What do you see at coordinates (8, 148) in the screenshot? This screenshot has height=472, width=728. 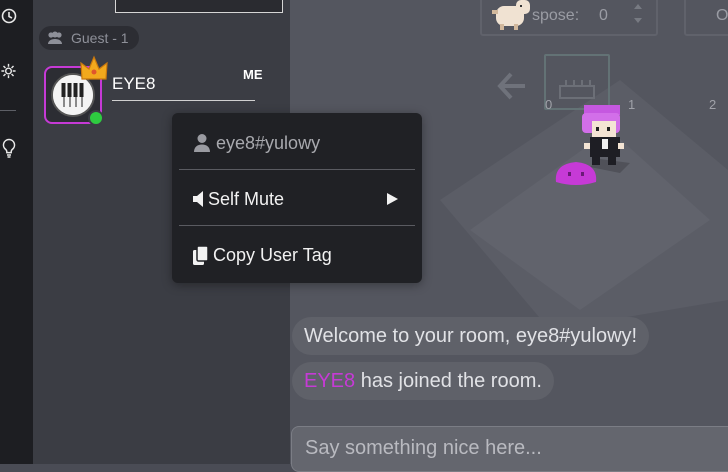 I see `lightbulb-icon` at bounding box center [8, 148].